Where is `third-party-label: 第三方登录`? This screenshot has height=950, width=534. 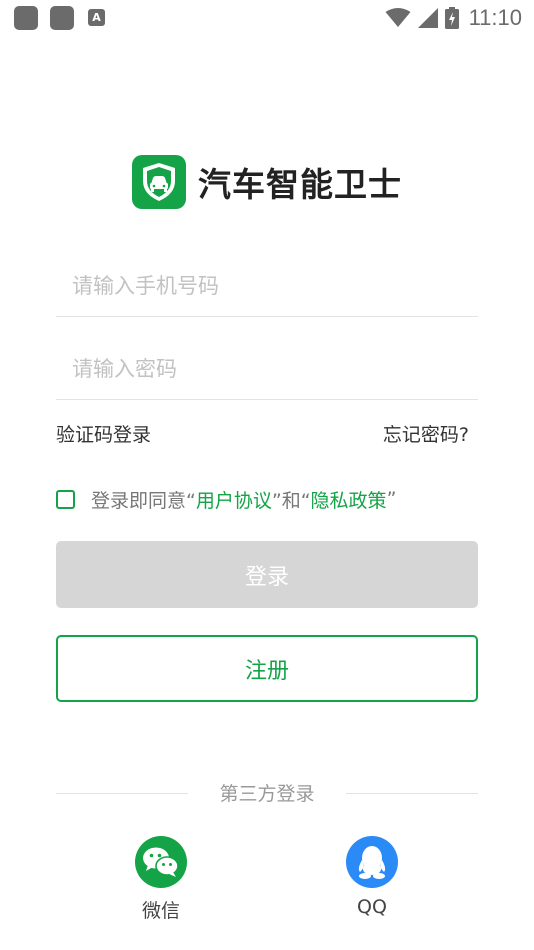 third-party-label: 第三方登录 is located at coordinates (267, 794).